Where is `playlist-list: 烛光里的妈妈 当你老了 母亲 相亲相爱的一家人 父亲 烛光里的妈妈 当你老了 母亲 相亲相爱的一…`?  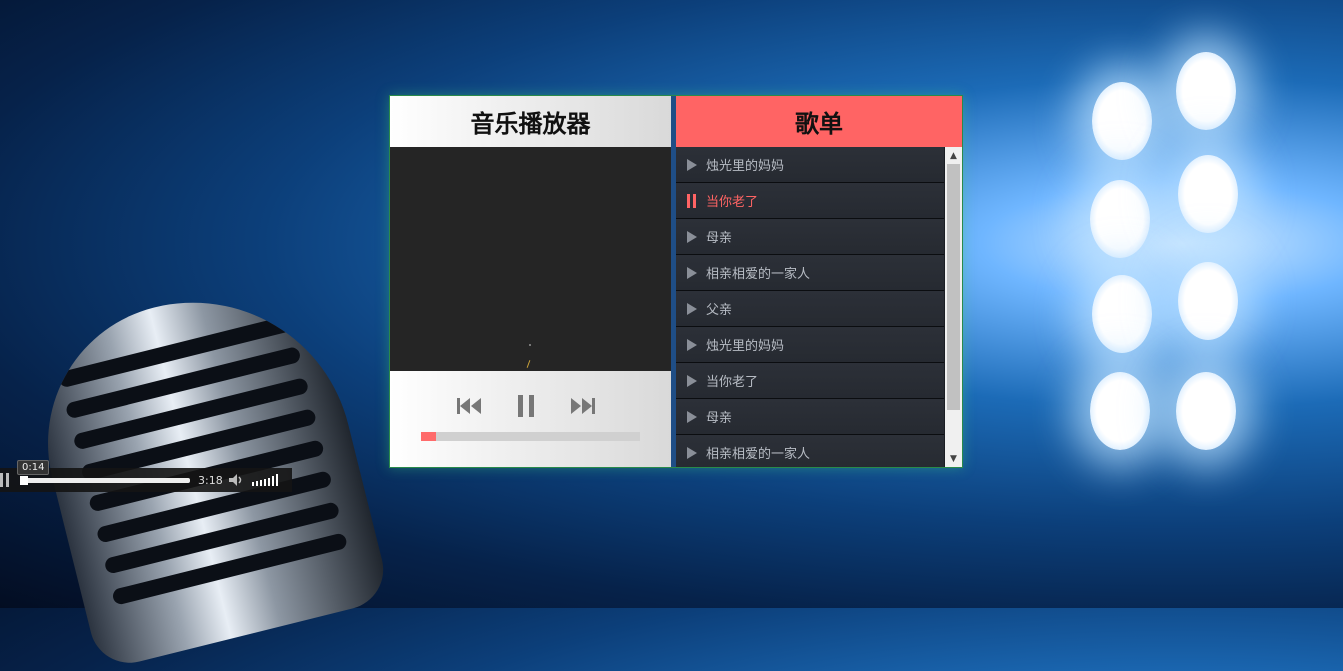 playlist-list: 烛光里的妈妈 当你老了 母亲 相亲相爱的一家人 父亲 烛光里的妈妈 当你老了 母亲 相亲相爱的一… is located at coordinates (810, 307).